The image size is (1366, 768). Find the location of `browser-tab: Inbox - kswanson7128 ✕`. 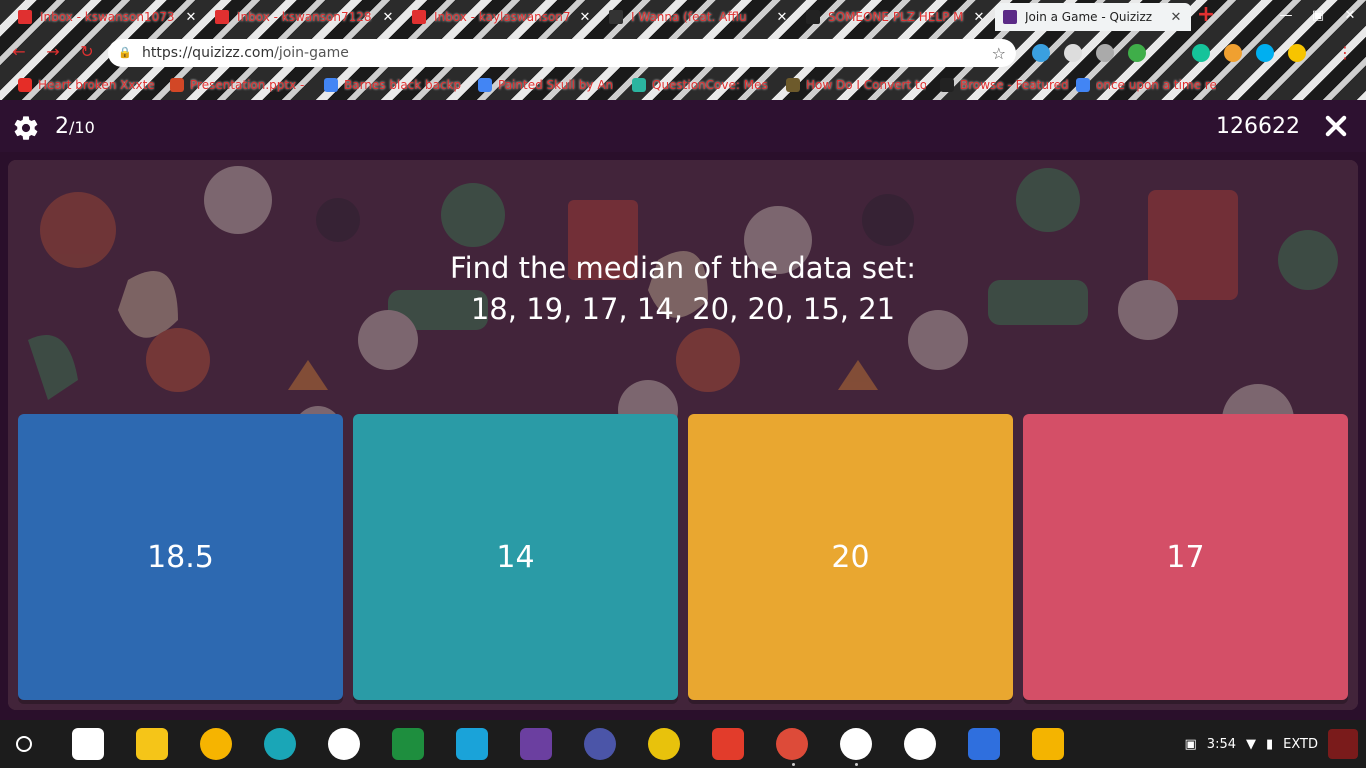

browser-tab: Inbox - kswanson7128 ✕ is located at coordinates (305, 17).